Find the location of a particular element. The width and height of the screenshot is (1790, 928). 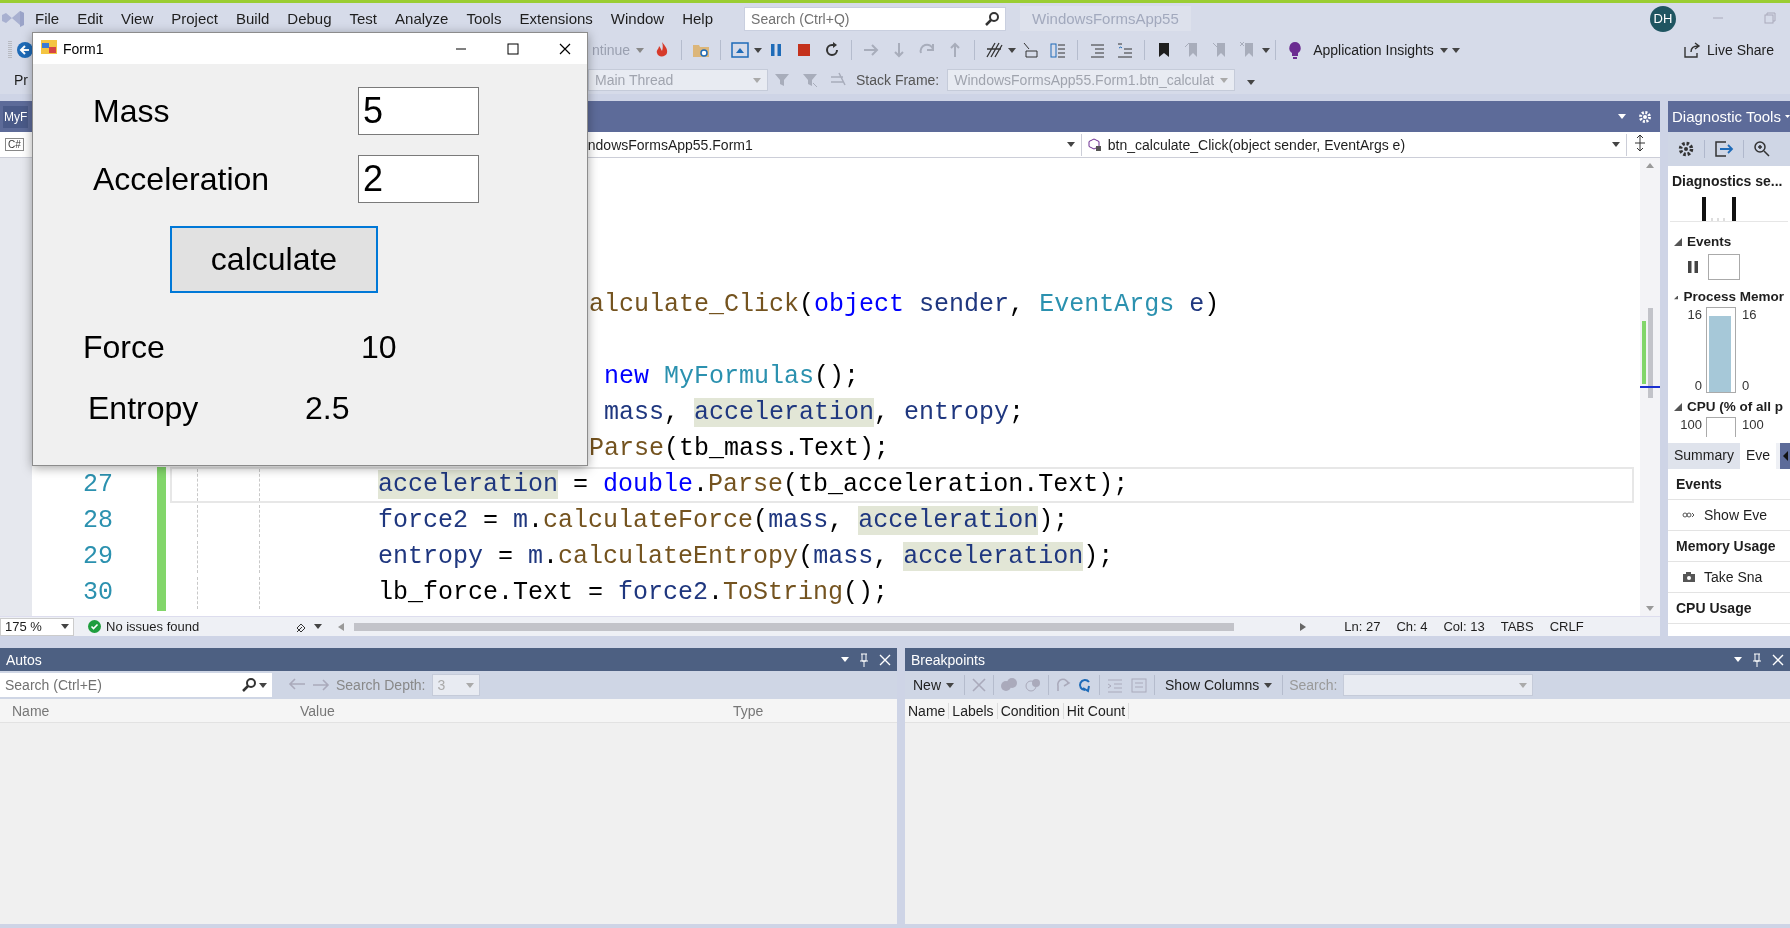

export-icon is located at coordinates (1724, 149).